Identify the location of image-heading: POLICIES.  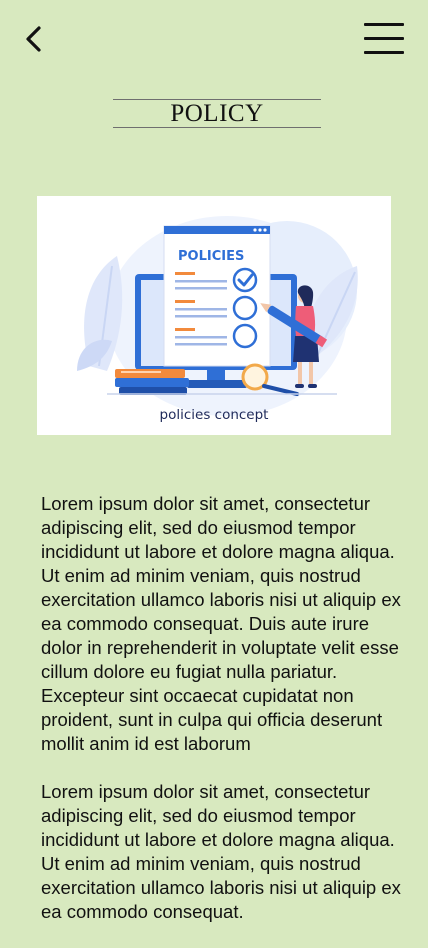
(211, 256).